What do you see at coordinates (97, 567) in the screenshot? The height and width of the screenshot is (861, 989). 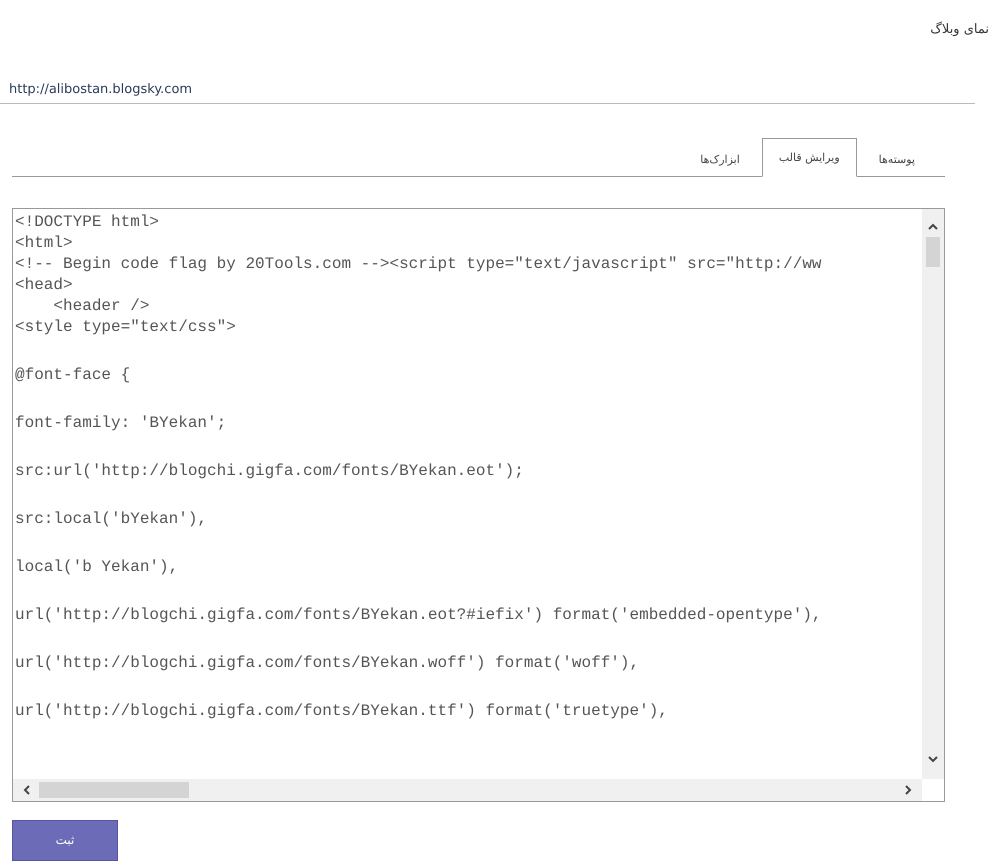 I see `code-line: local('b Yekan'),` at bounding box center [97, 567].